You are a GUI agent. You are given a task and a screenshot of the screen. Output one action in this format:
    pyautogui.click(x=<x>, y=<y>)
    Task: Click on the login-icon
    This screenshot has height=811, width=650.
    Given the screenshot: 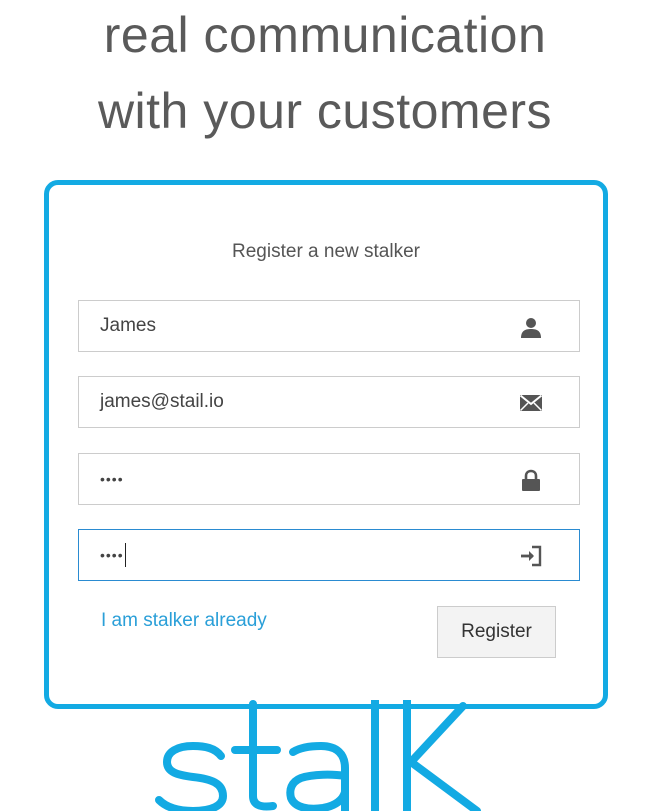 What is the action you would take?
    pyautogui.click(x=531, y=556)
    